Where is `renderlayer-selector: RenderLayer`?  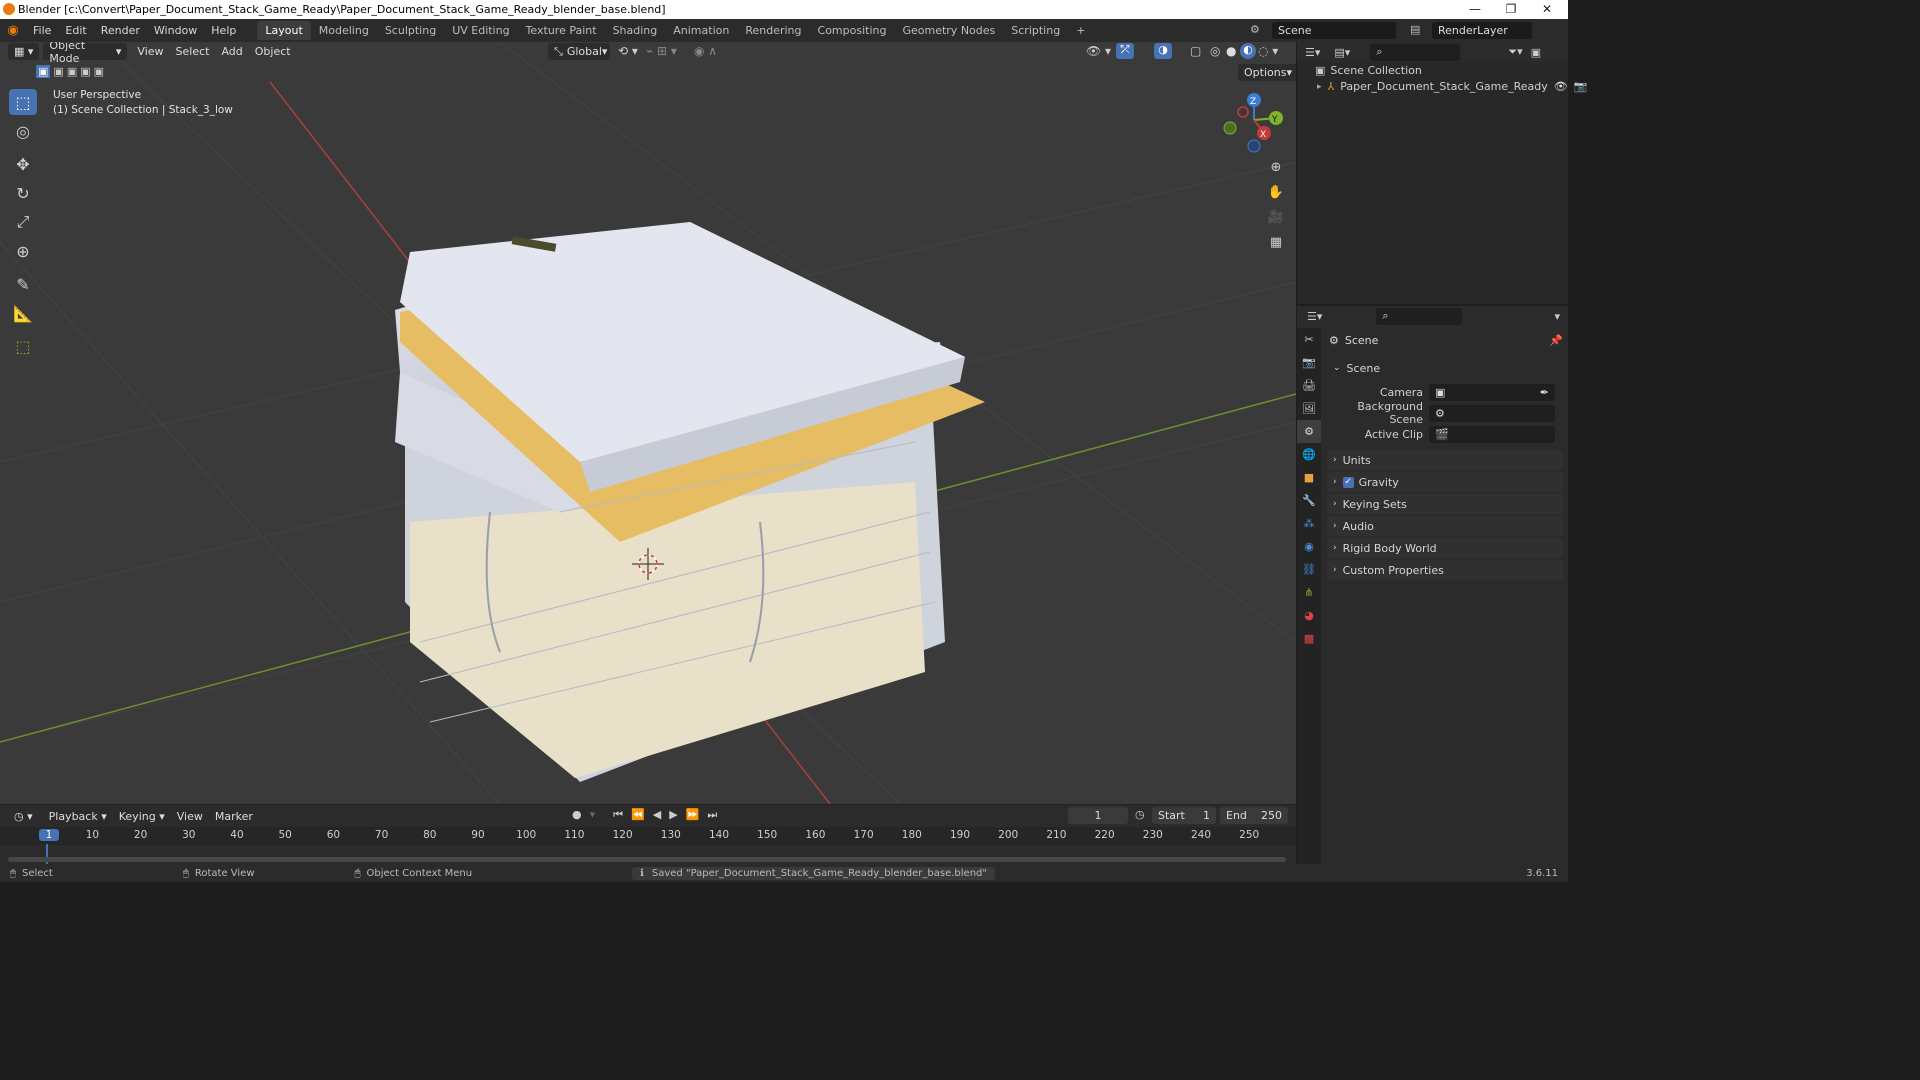 renderlayer-selector: RenderLayer is located at coordinates (1482, 30).